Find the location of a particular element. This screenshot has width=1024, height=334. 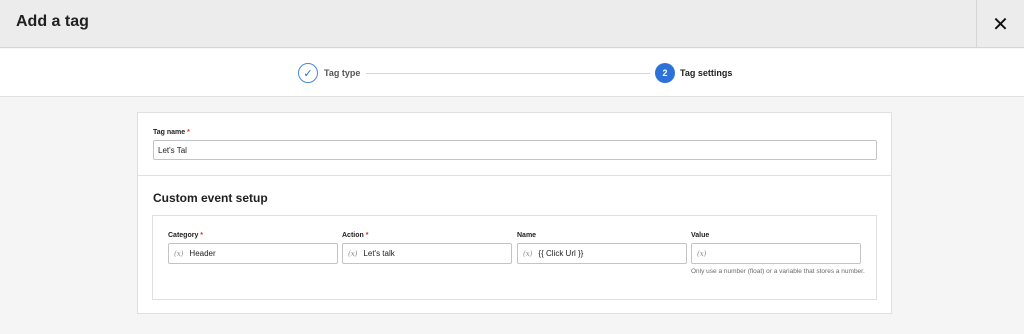

step-tag-settings-indicator: 2 is located at coordinates (665, 73).